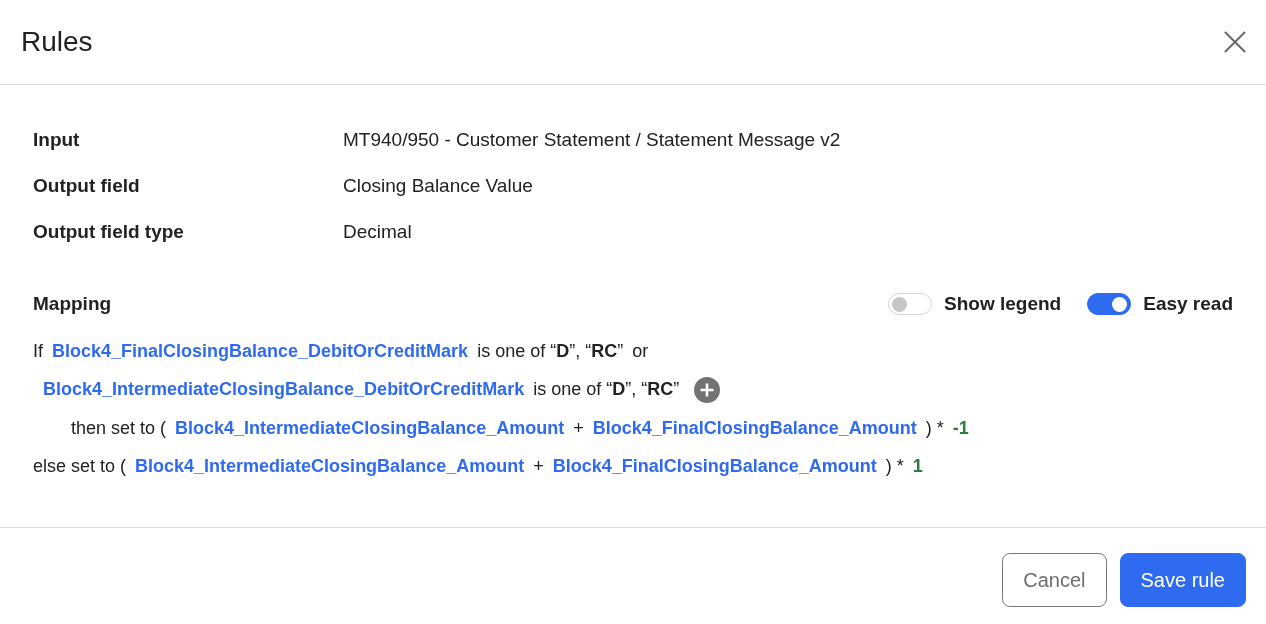  I want to click on toggle-label: Easy read, so click(1188, 304).